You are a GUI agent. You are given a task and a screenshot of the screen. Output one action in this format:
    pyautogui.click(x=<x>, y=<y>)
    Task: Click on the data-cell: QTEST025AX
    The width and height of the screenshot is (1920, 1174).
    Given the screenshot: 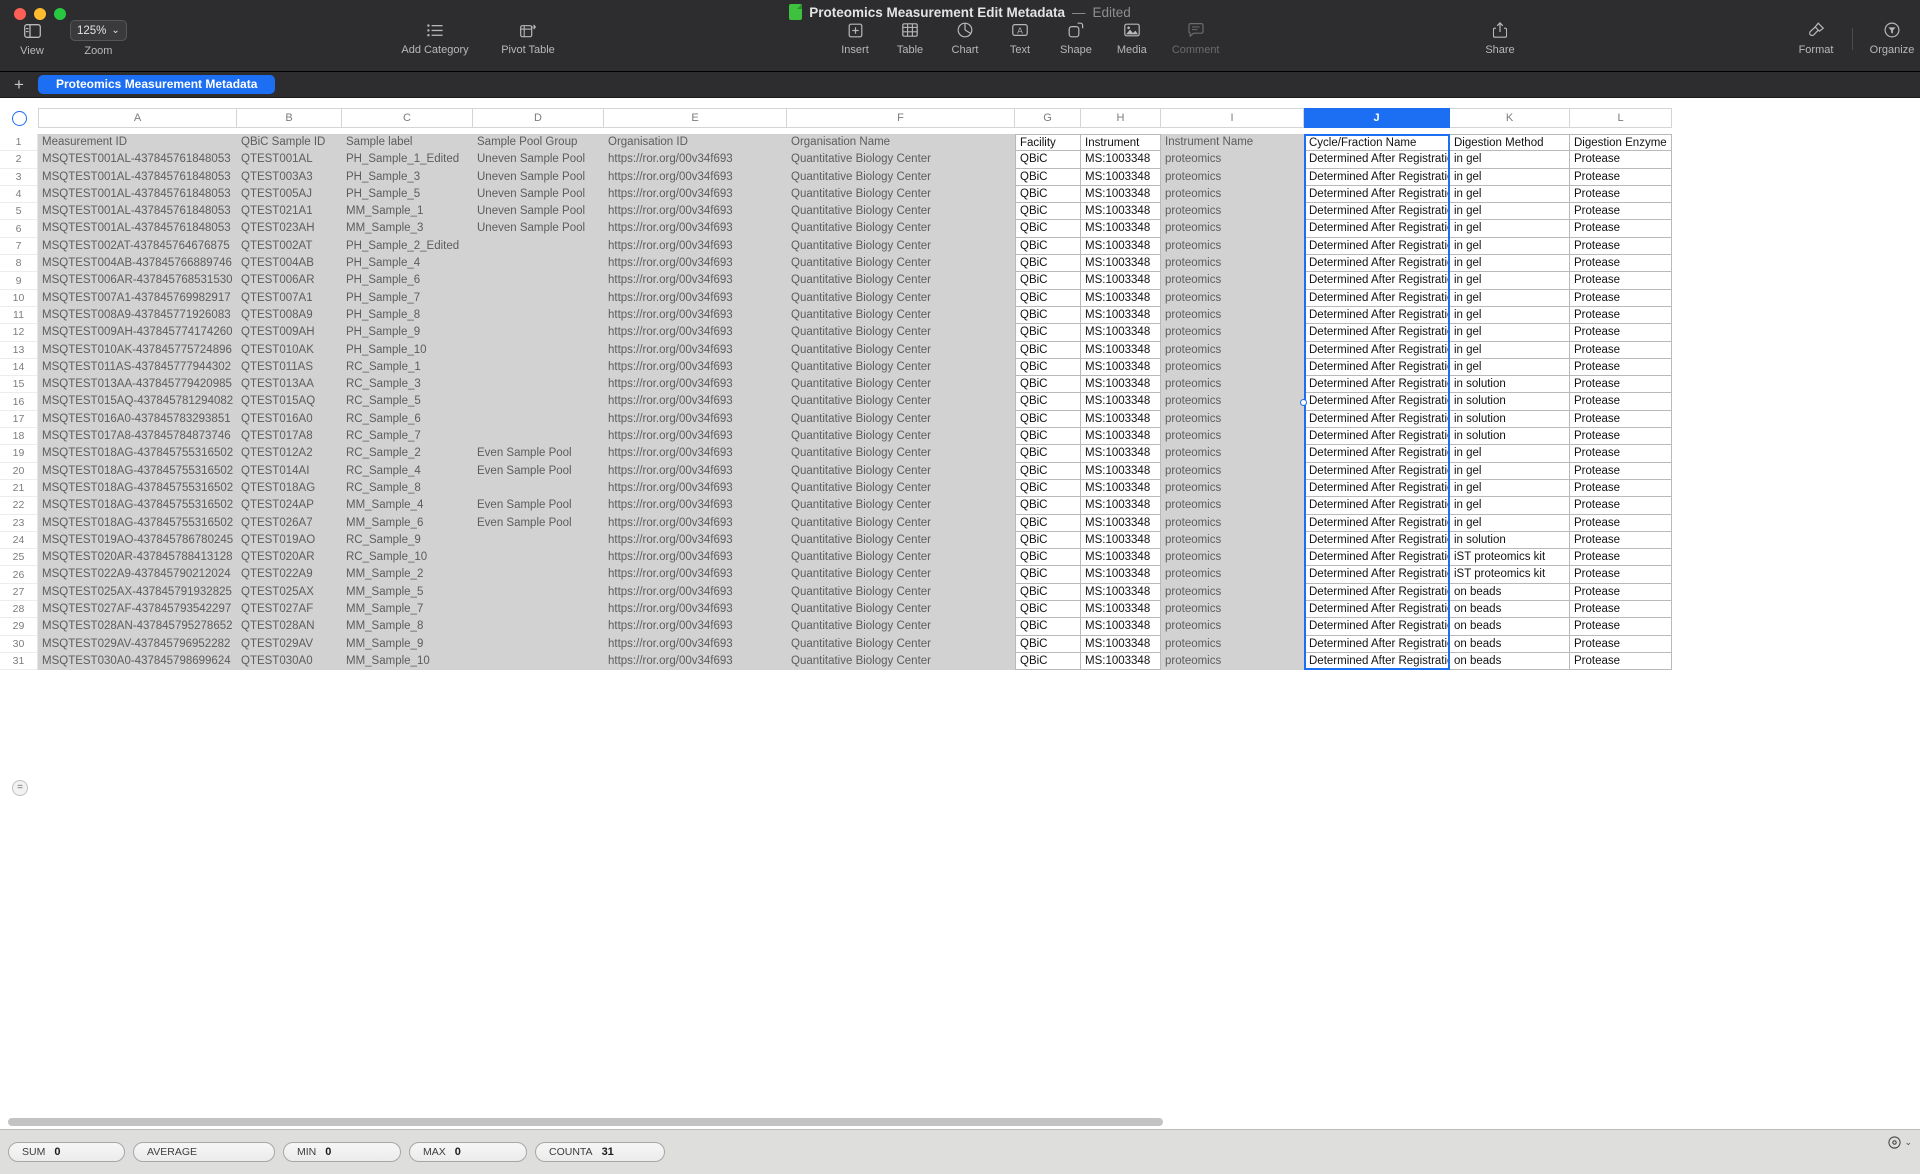 What is the action you would take?
    pyautogui.click(x=289, y=592)
    